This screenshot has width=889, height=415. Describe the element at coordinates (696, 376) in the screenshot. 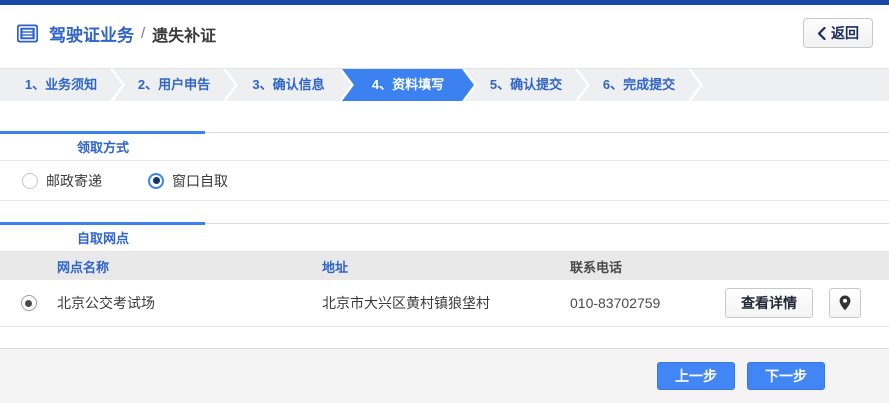

I see `previous-step-button: 上一步` at that location.